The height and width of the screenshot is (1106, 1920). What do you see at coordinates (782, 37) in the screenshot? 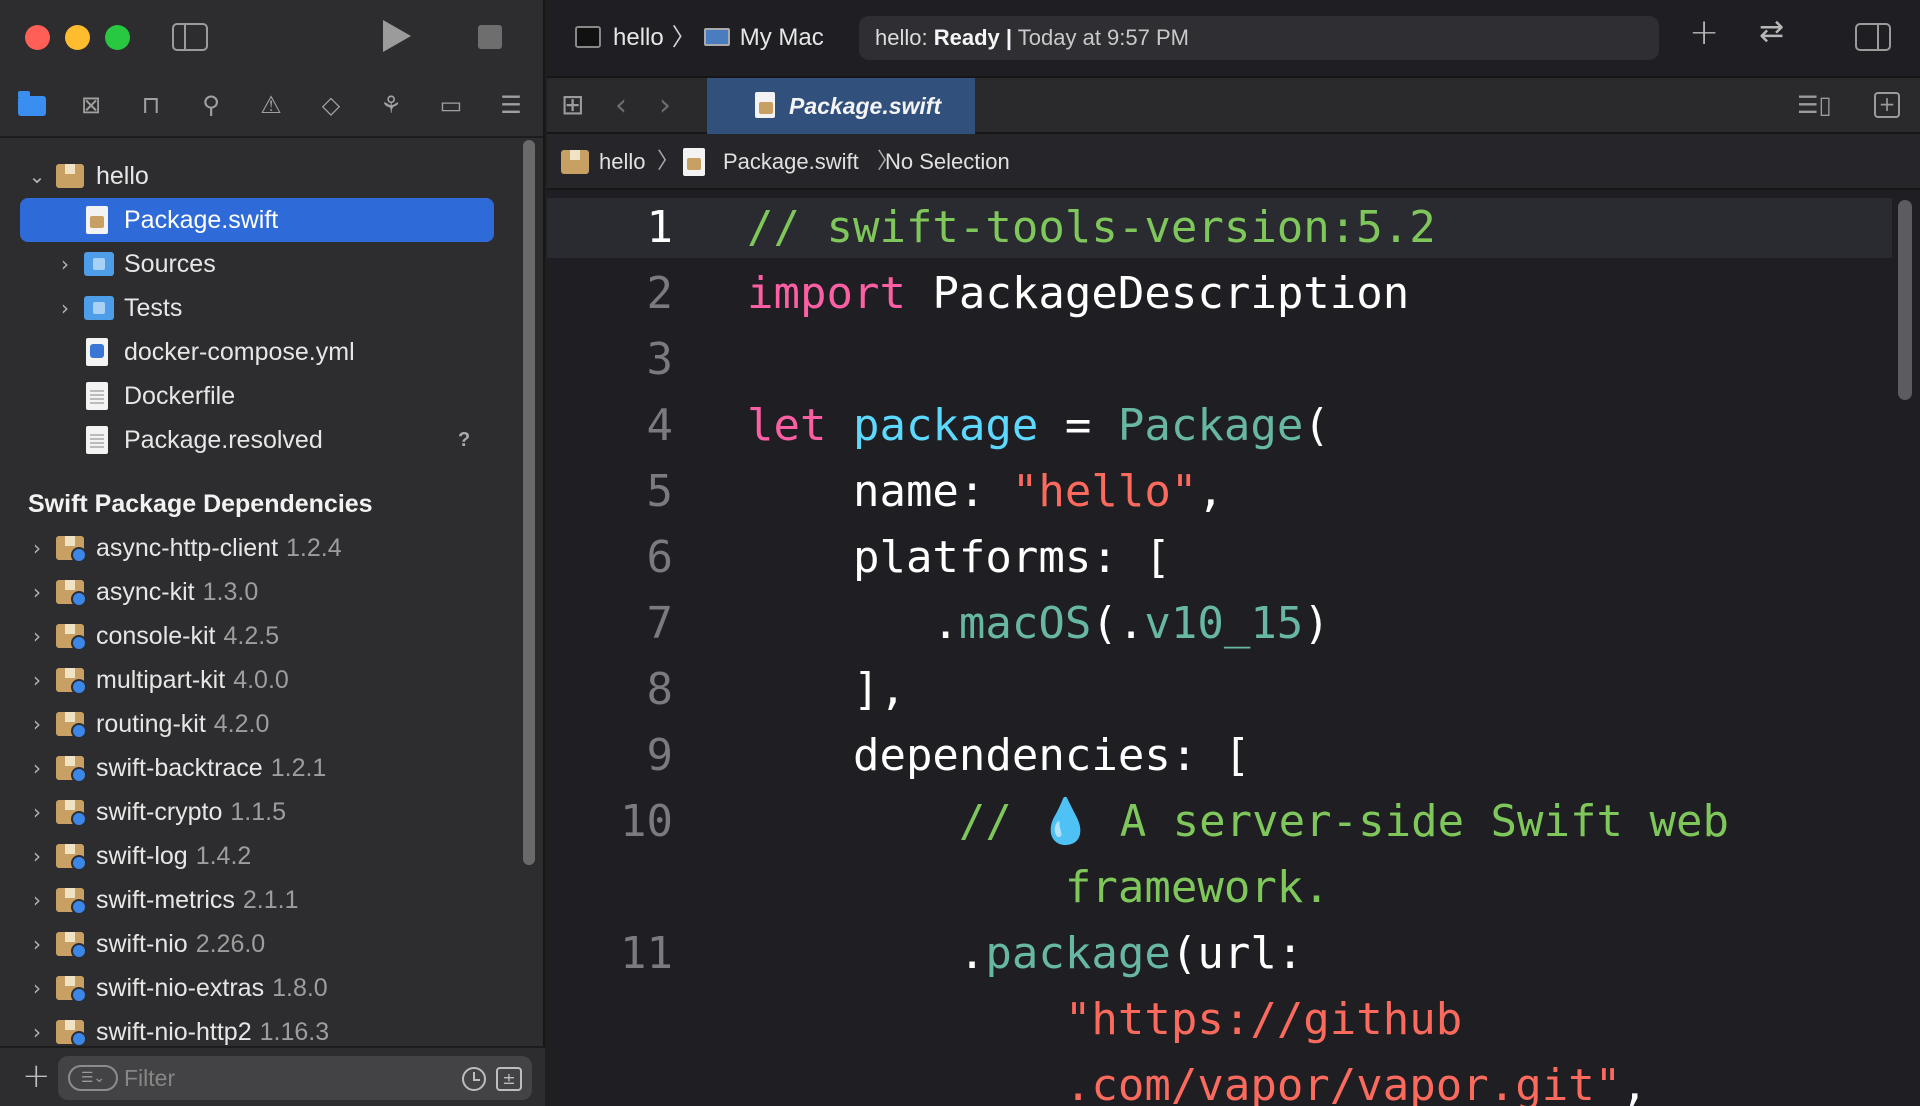
I see `run-destination: My Mac` at bounding box center [782, 37].